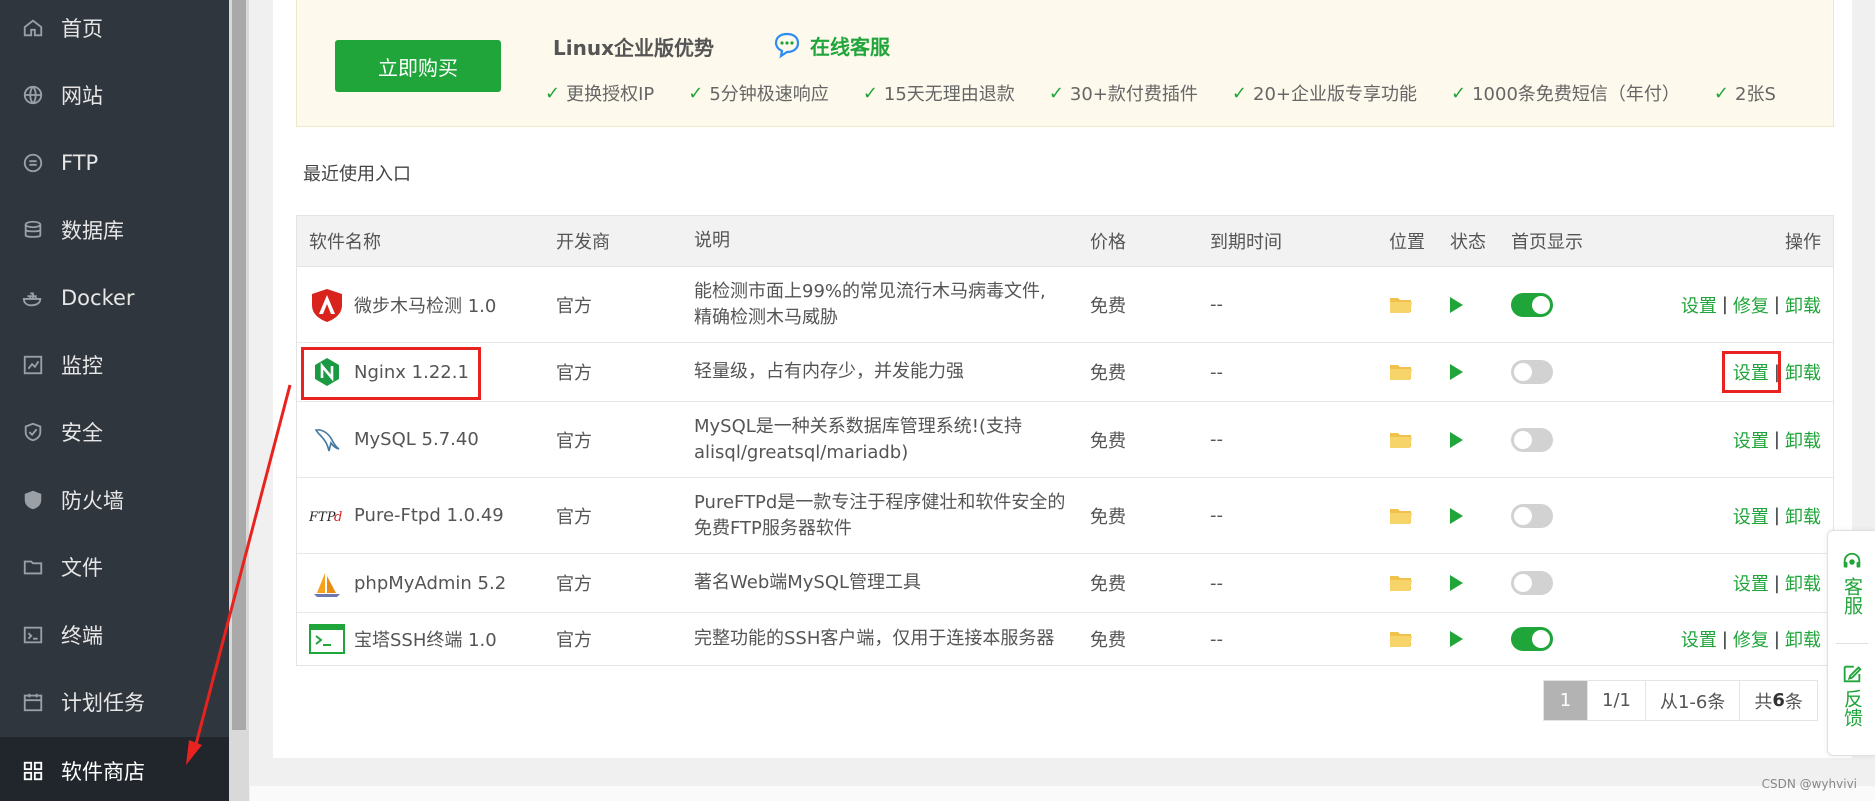 This screenshot has width=1875, height=801. What do you see at coordinates (327, 440) in the screenshot?
I see `mysql-icon` at bounding box center [327, 440].